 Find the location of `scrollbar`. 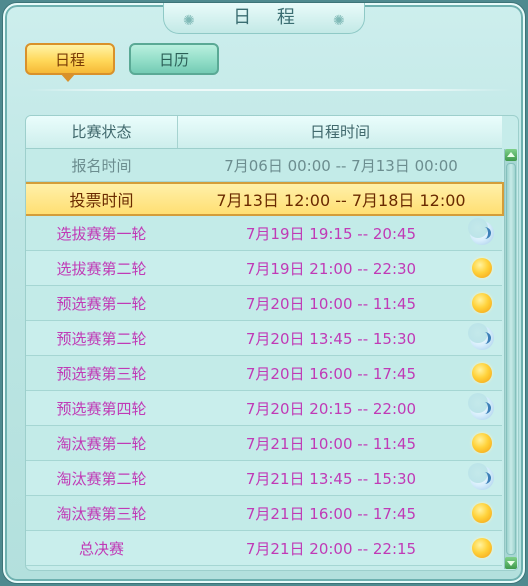

scrollbar is located at coordinates (510, 359).